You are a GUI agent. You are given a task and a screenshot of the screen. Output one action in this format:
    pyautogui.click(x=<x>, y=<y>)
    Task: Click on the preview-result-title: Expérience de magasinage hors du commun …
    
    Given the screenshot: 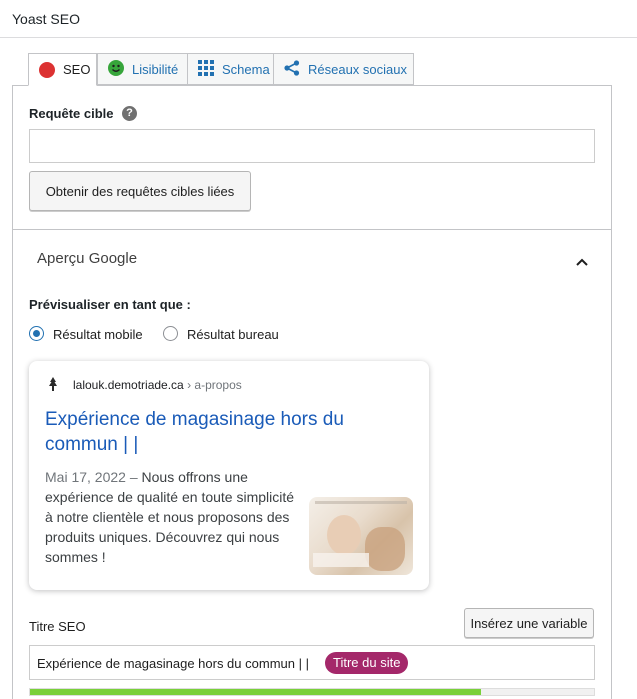 What is the action you would take?
    pyautogui.click(x=225, y=432)
    